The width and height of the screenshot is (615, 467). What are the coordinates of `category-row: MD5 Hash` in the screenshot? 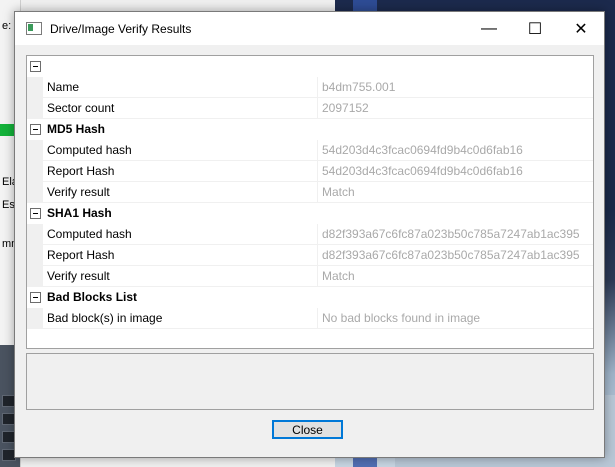 It's located at (310, 129).